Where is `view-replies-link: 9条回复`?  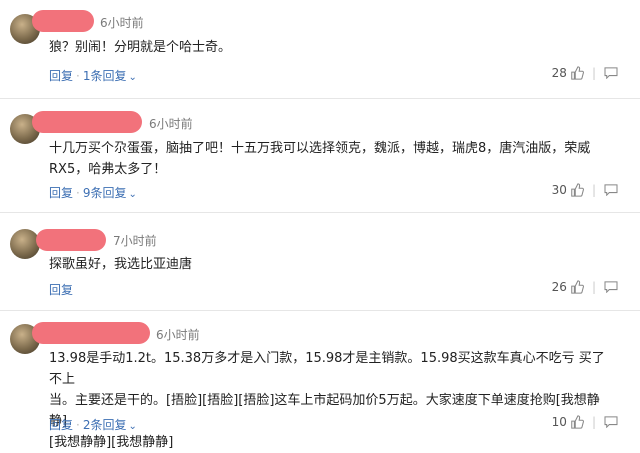 view-replies-link: 9条回复 is located at coordinates (105, 193).